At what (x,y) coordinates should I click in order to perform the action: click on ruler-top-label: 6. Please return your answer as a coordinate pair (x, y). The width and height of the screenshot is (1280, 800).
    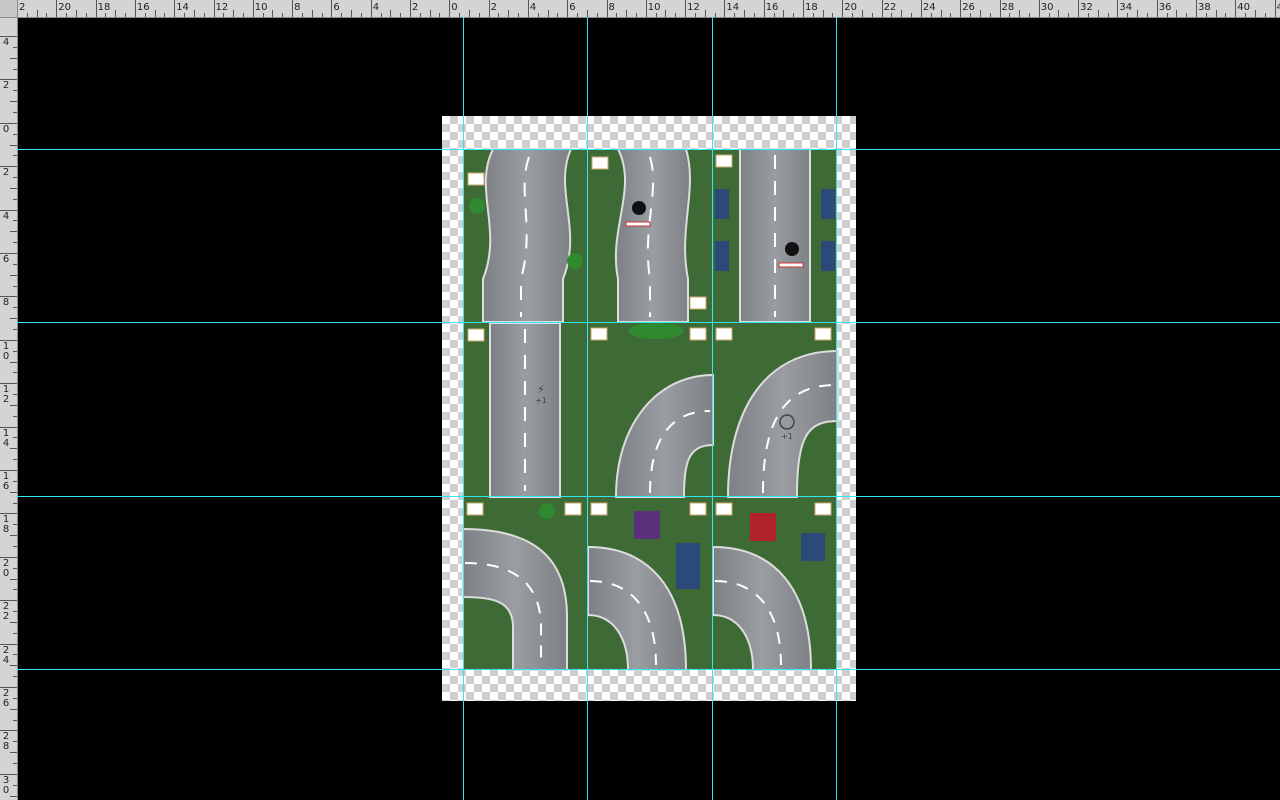
    Looking at the image, I should click on (572, 7).